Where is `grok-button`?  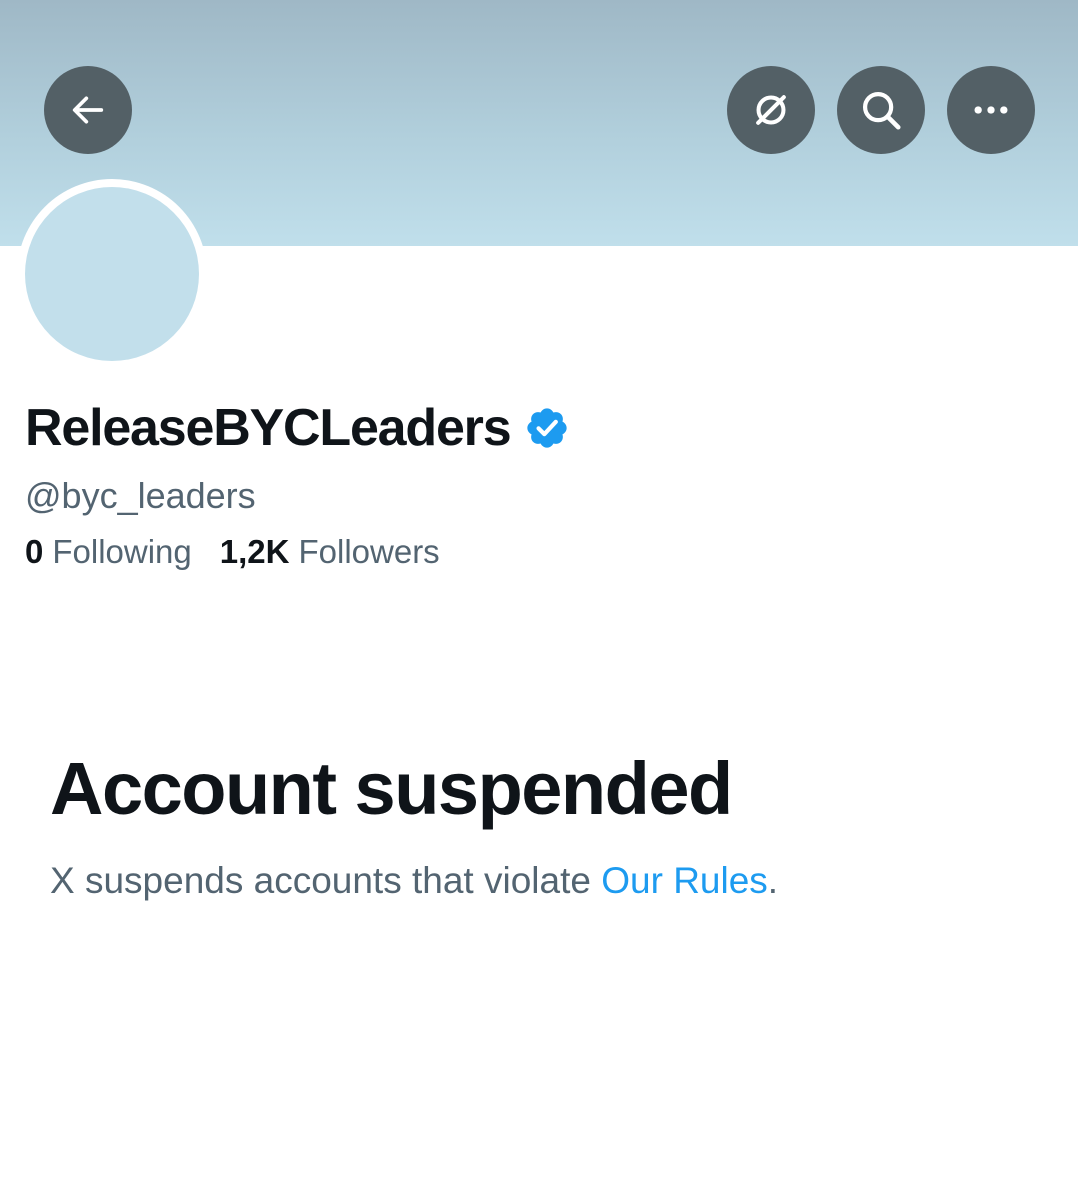 grok-button is located at coordinates (771, 110).